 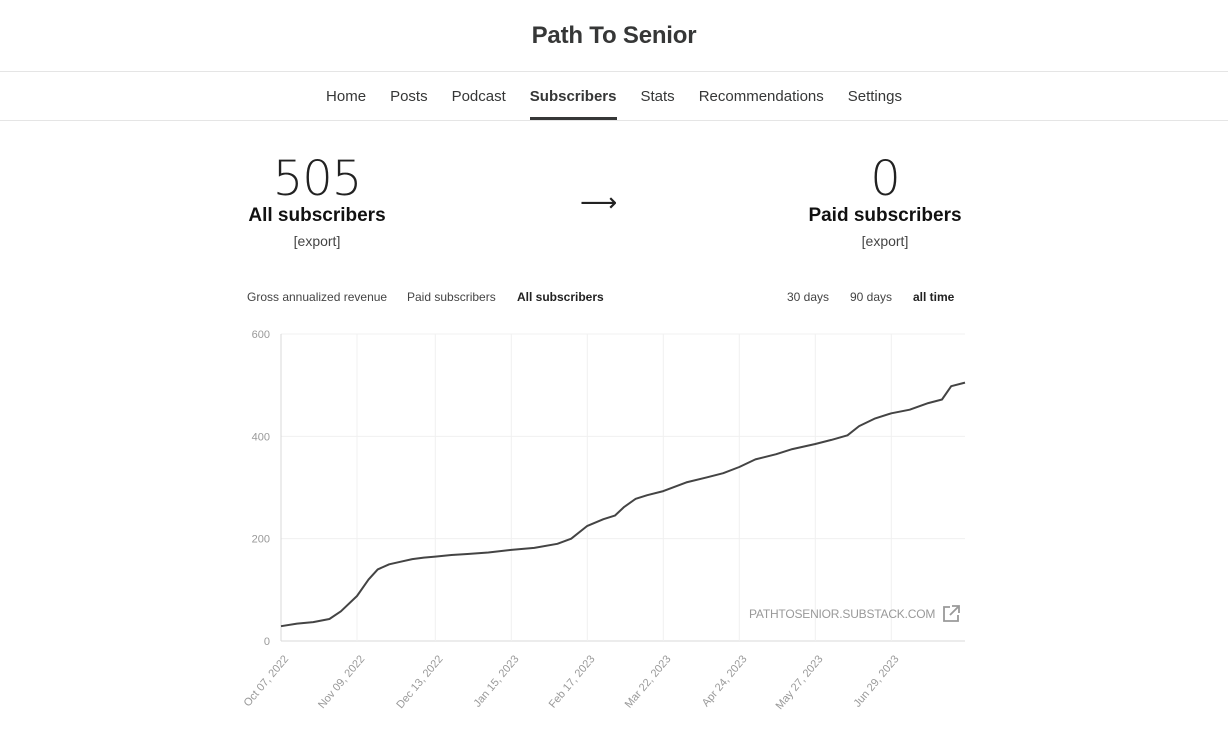 I want to click on publication-link: PATHTOSENIOR.SUBSTACK.COM, so click(x=855, y=614).